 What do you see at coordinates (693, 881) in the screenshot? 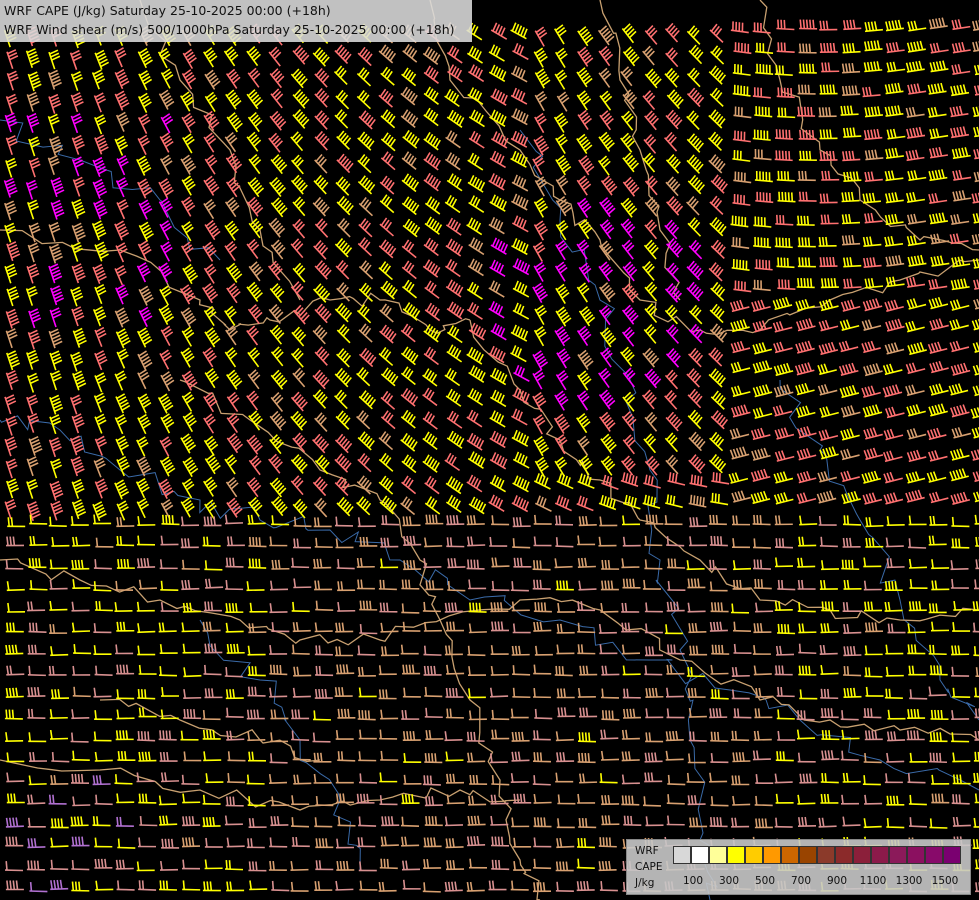
I see `legend-tick-label: 100` at bounding box center [693, 881].